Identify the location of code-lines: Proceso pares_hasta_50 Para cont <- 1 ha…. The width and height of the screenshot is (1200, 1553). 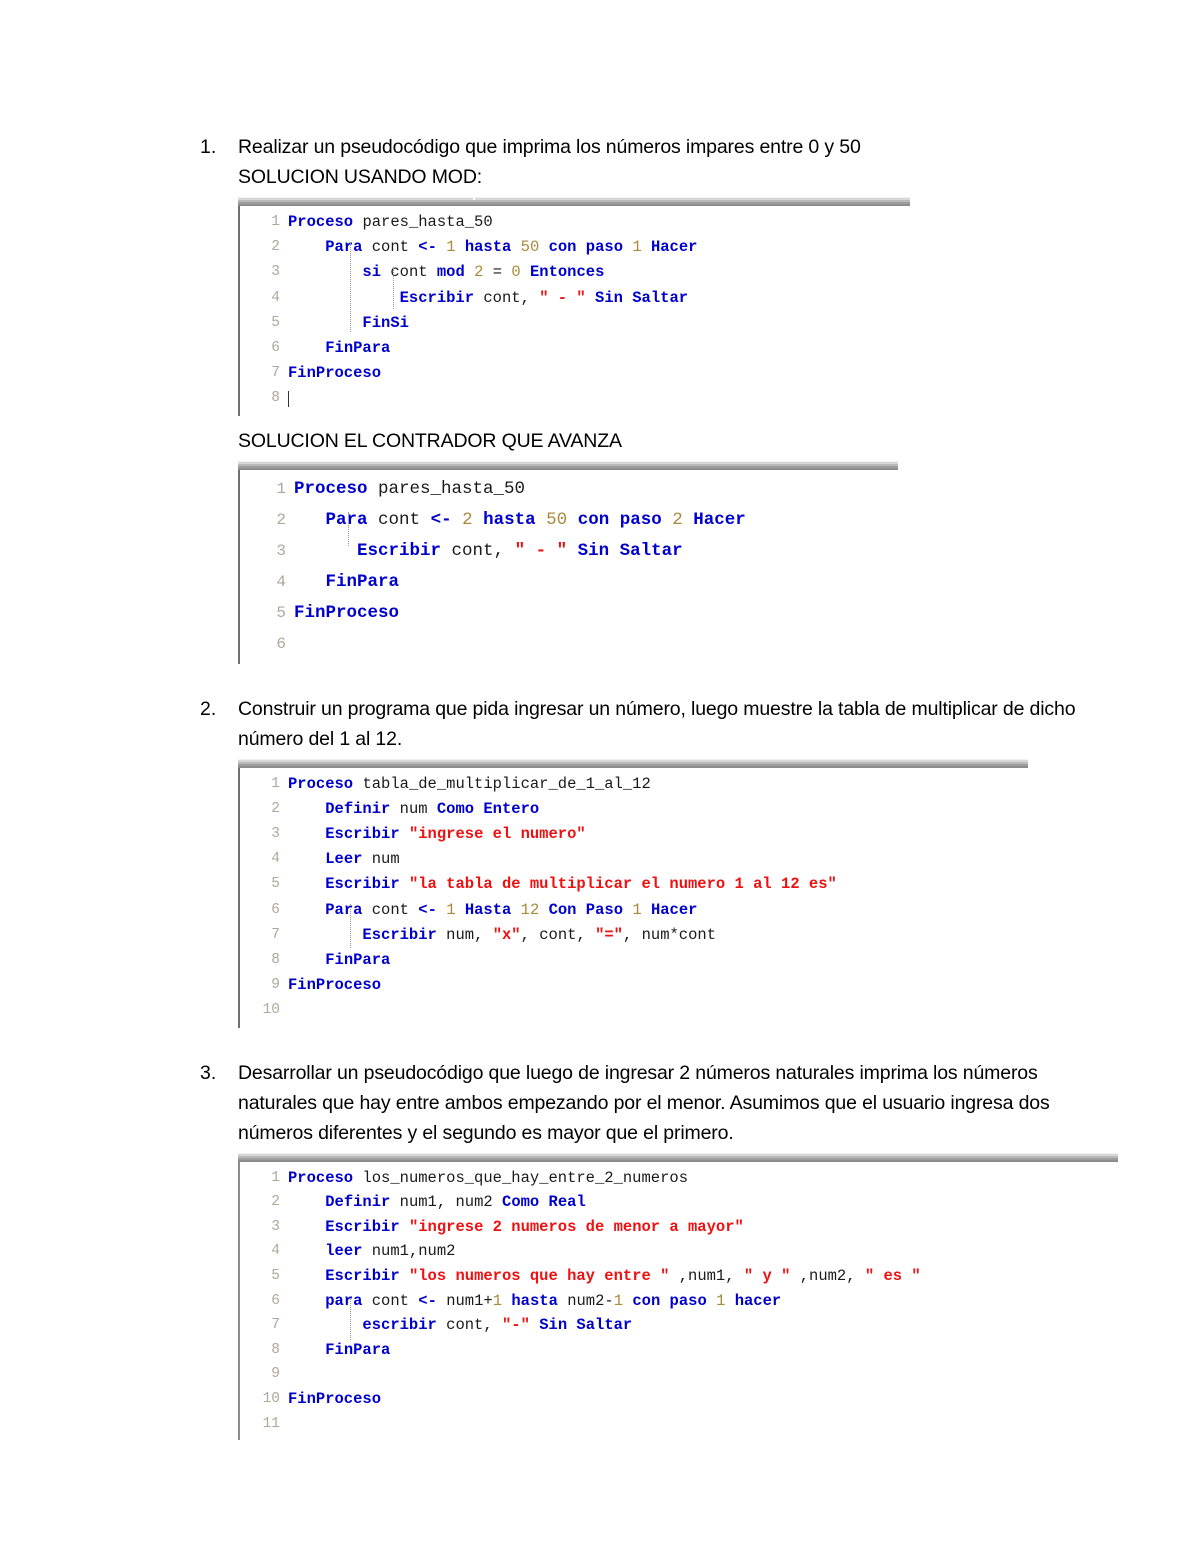
(599, 311).